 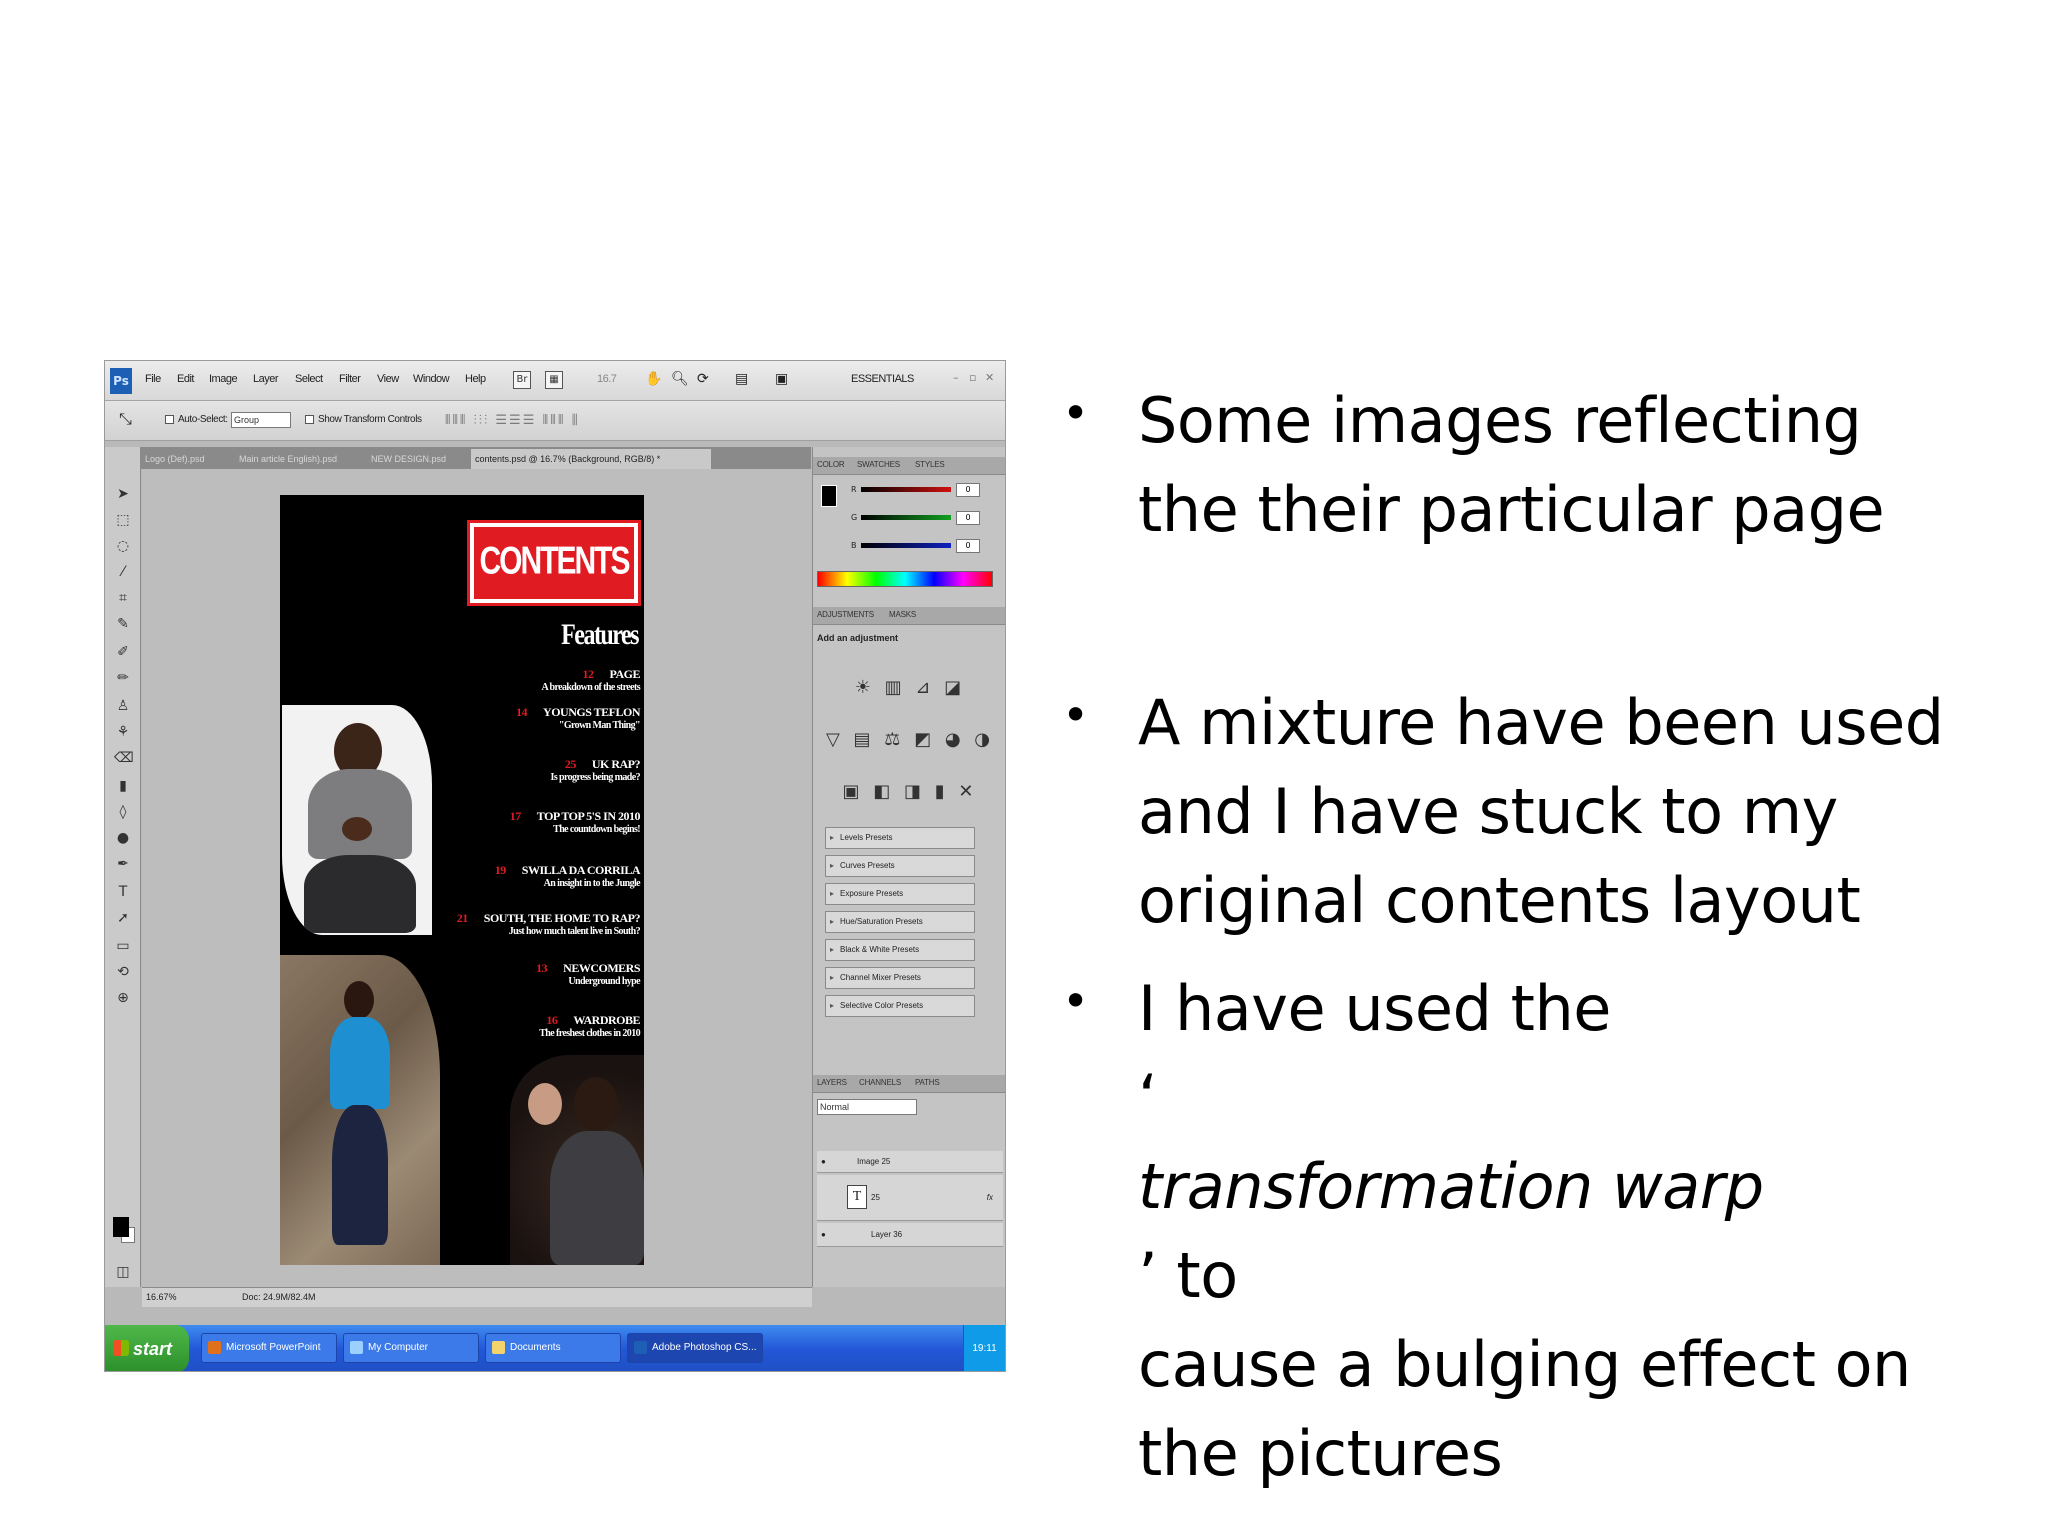 What do you see at coordinates (123, 892) in the screenshot?
I see `type-tool-icon: T` at bounding box center [123, 892].